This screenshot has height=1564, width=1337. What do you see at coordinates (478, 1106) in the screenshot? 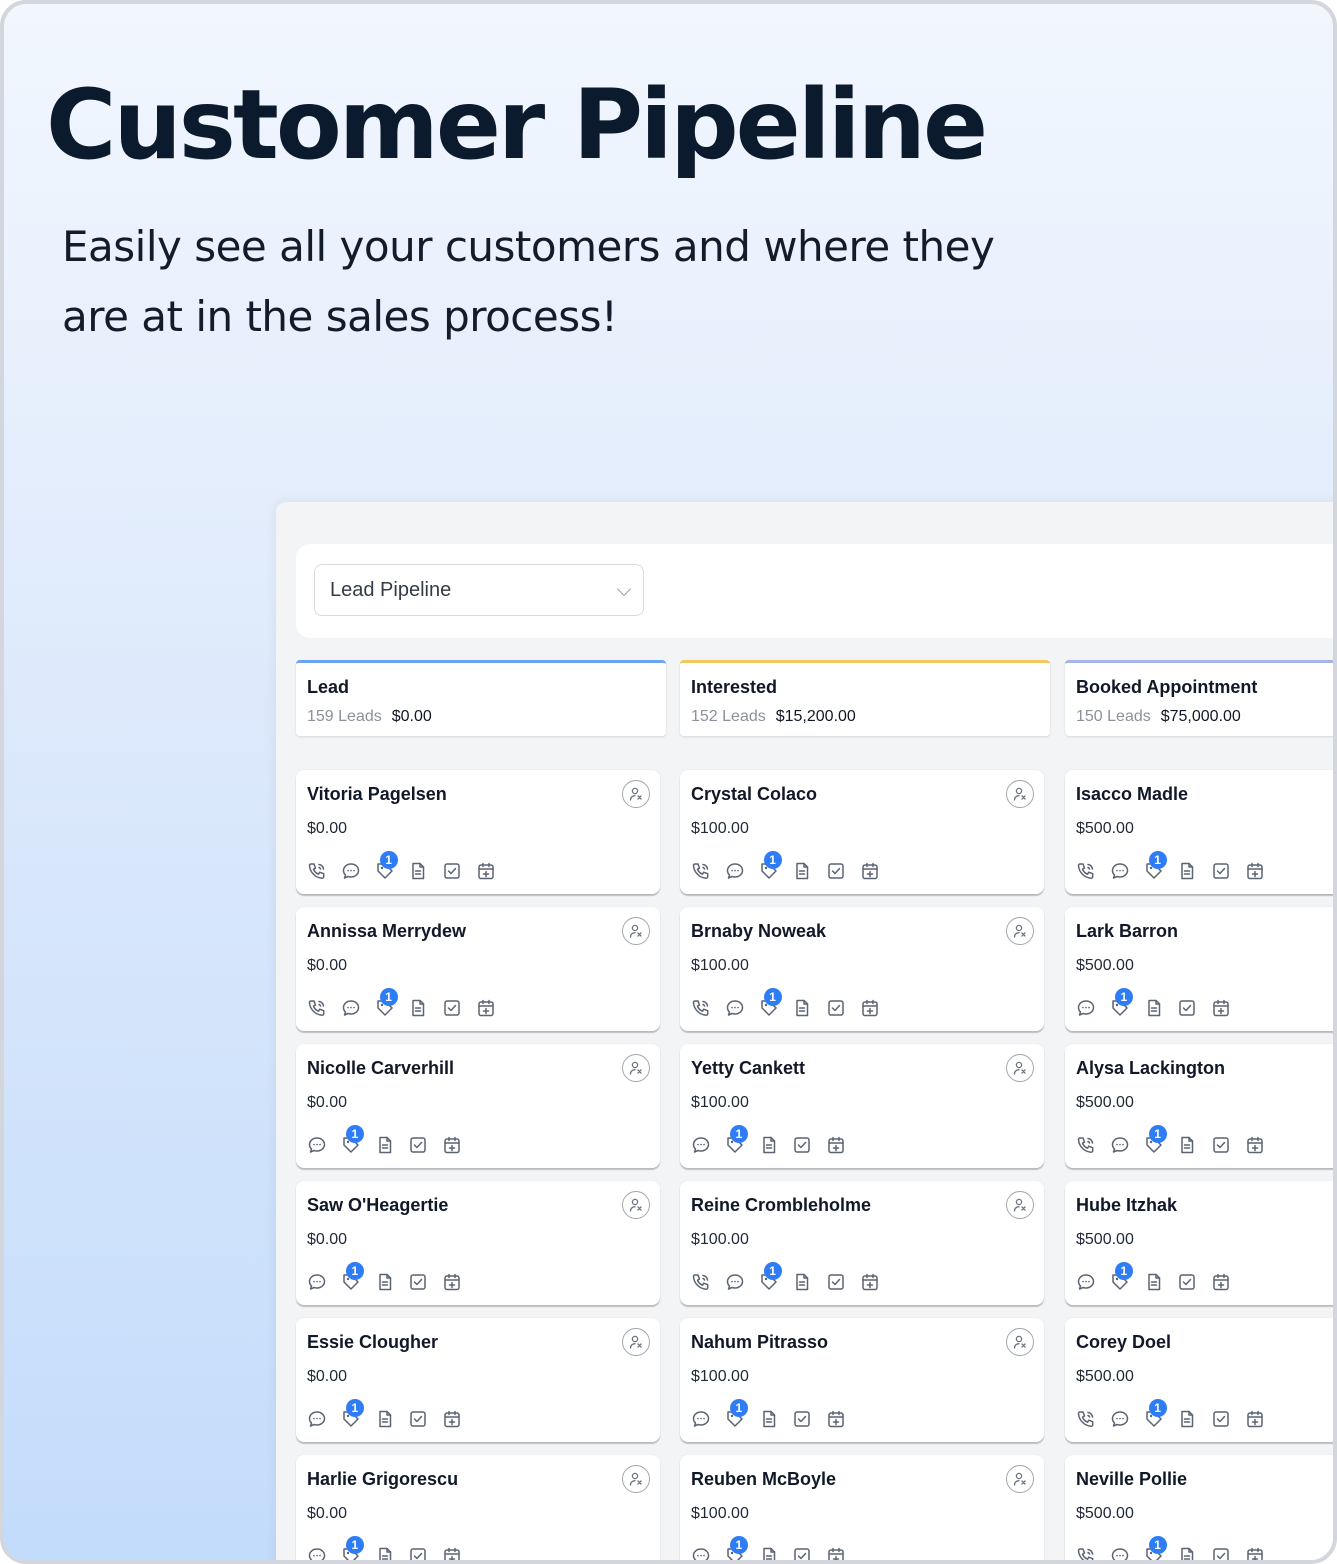
I see `lead-card: Nicolle Carverhill $0.00 1` at bounding box center [478, 1106].